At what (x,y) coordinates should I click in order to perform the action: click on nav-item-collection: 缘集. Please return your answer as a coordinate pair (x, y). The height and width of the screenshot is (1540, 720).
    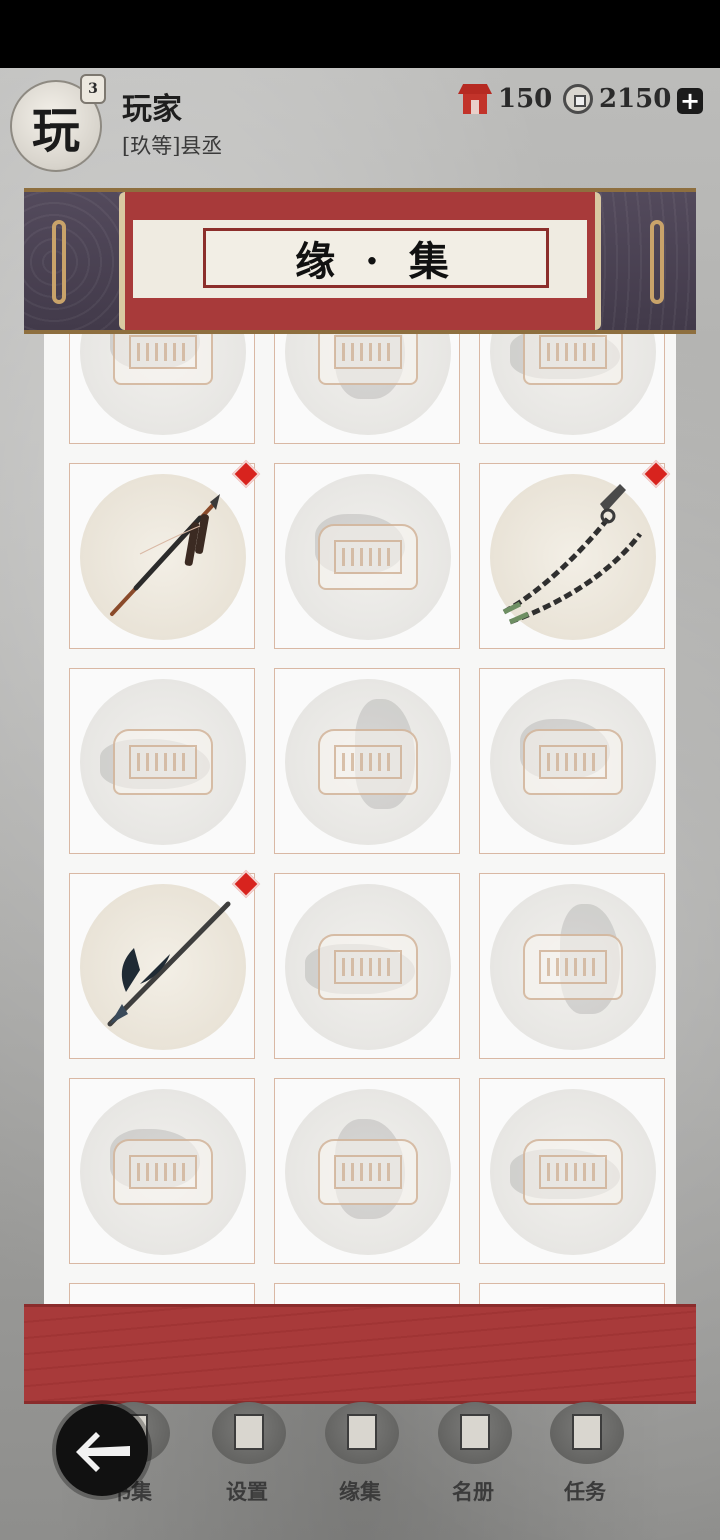
    Looking at the image, I should click on (360, 1456).